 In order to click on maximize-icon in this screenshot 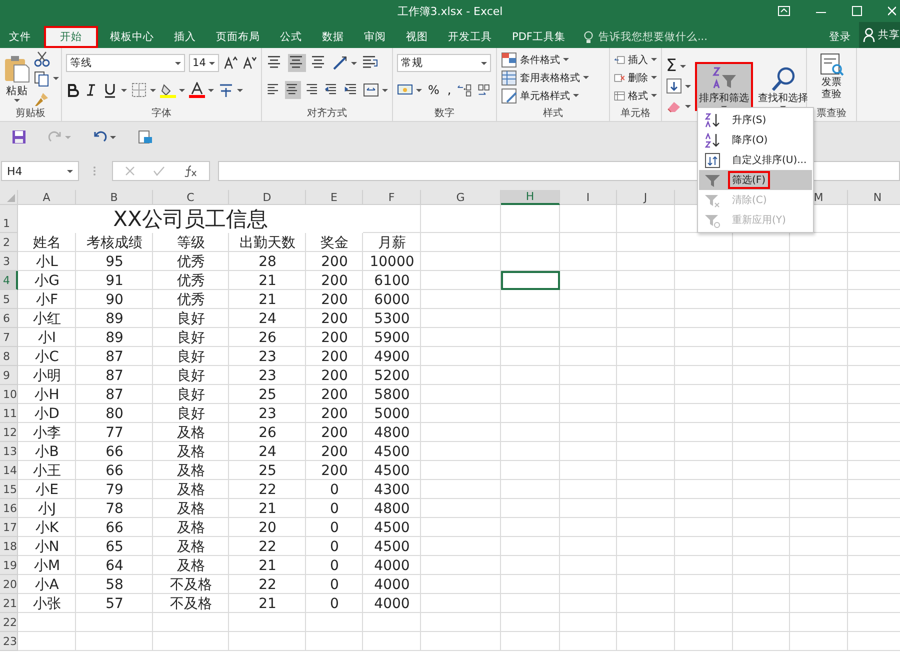, I will do `click(857, 11)`.